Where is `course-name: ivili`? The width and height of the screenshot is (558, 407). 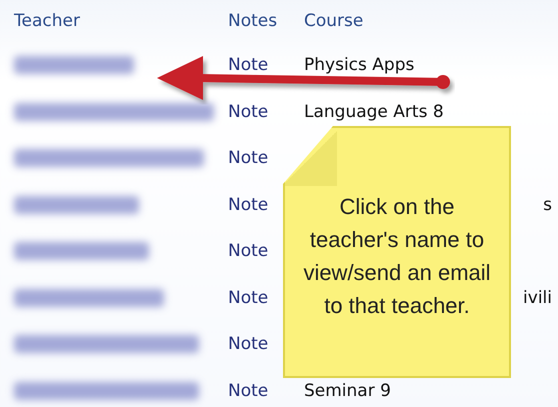 course-name: ivili is located at coordinates (537, 298).